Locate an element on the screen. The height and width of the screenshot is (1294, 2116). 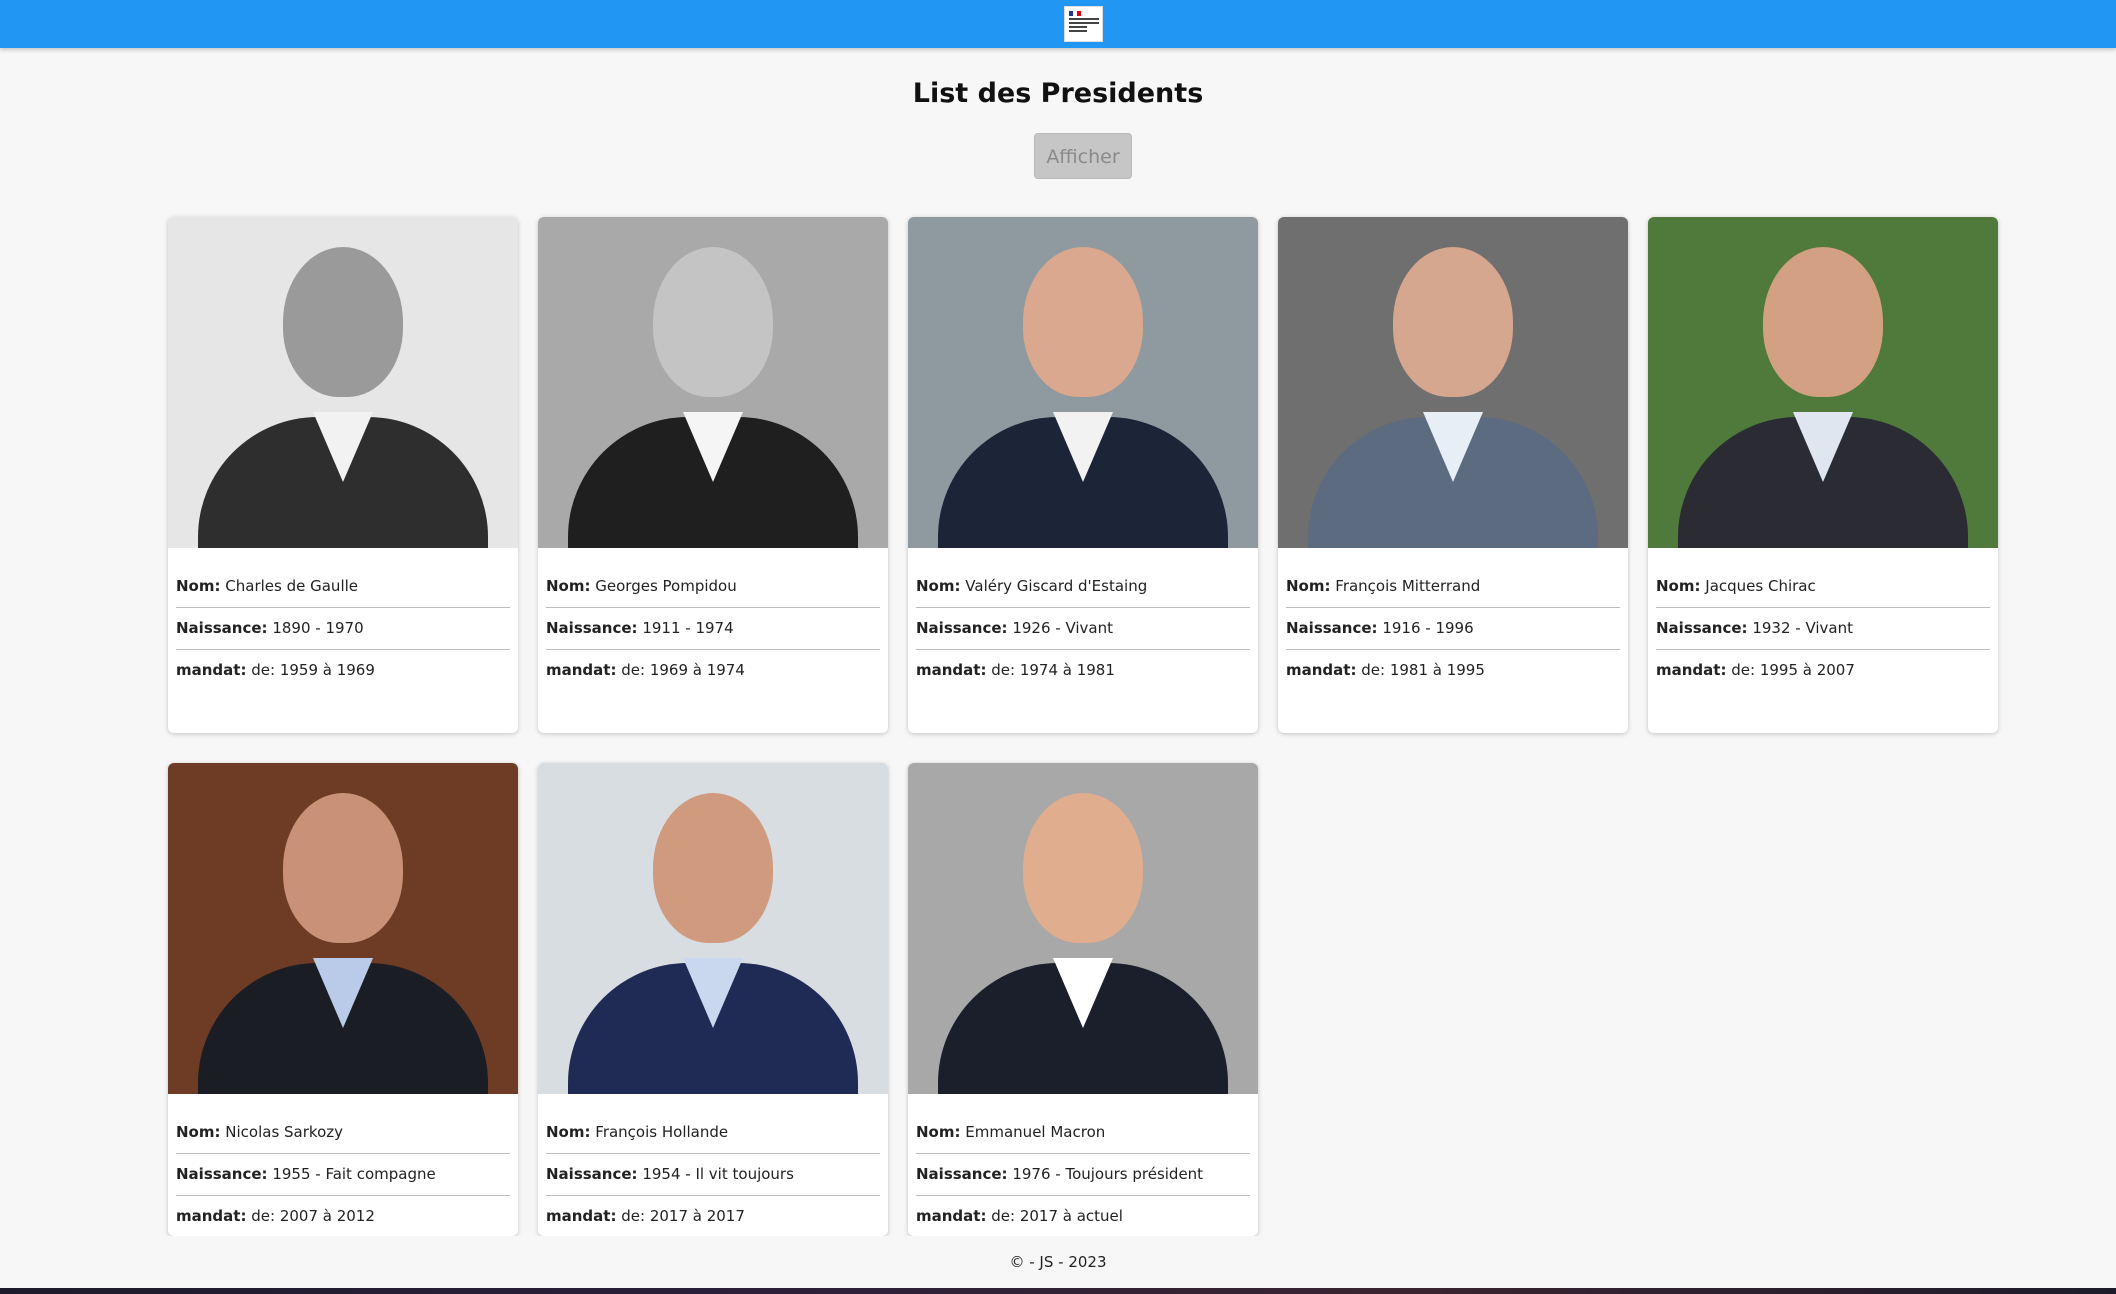
mandat-value: de: 1959 à 1969 is located at coordinates (313, 670).